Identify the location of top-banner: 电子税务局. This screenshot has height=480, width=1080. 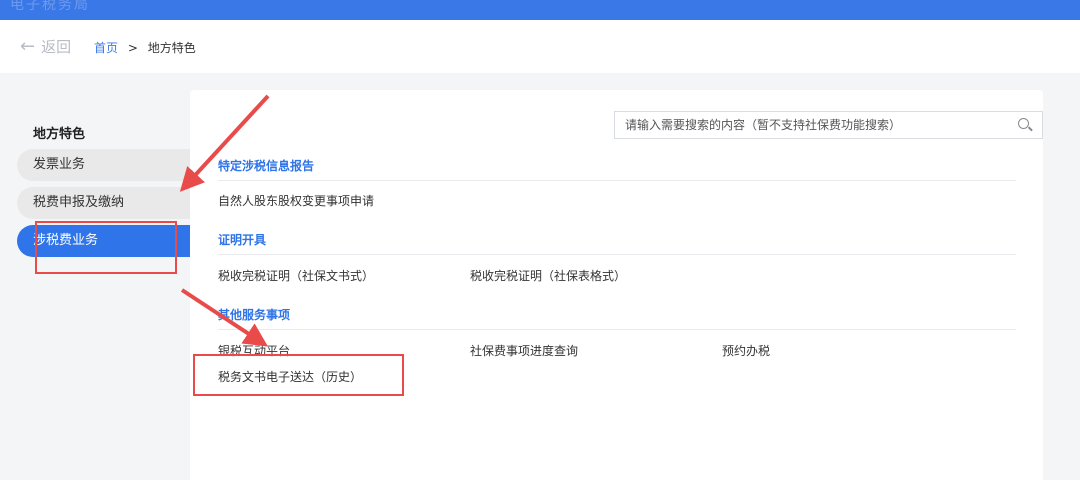
(540, 10).